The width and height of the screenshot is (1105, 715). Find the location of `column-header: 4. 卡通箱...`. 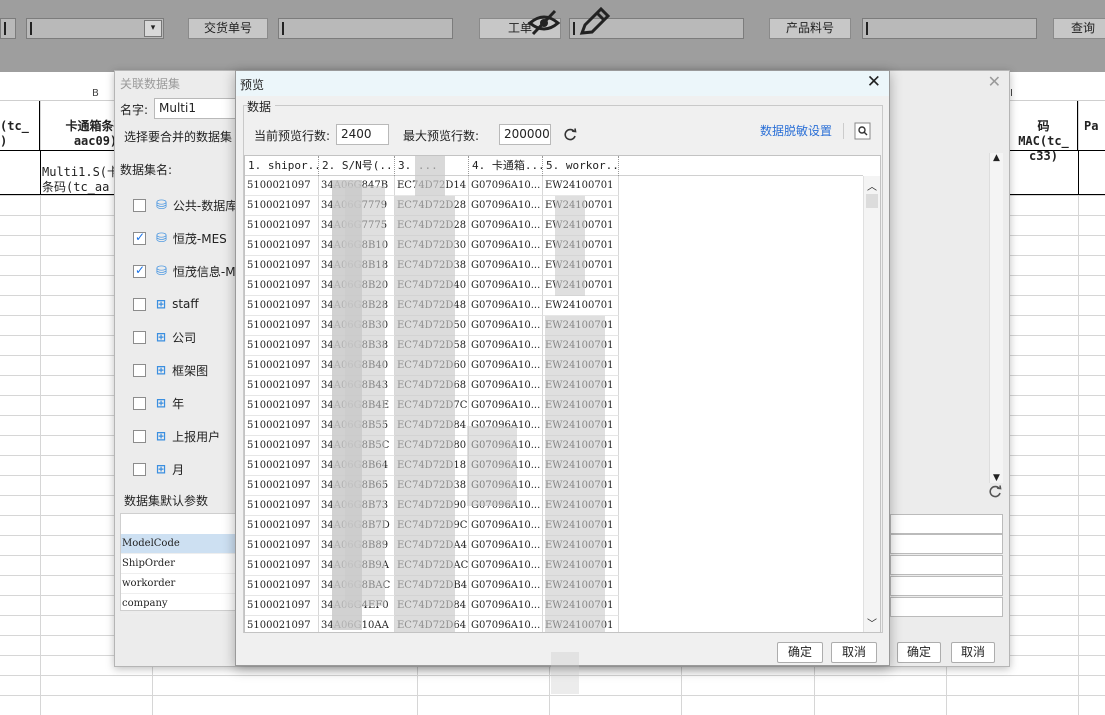

column-header: 4. 卡通箱... is located at coordinates (506, 166).